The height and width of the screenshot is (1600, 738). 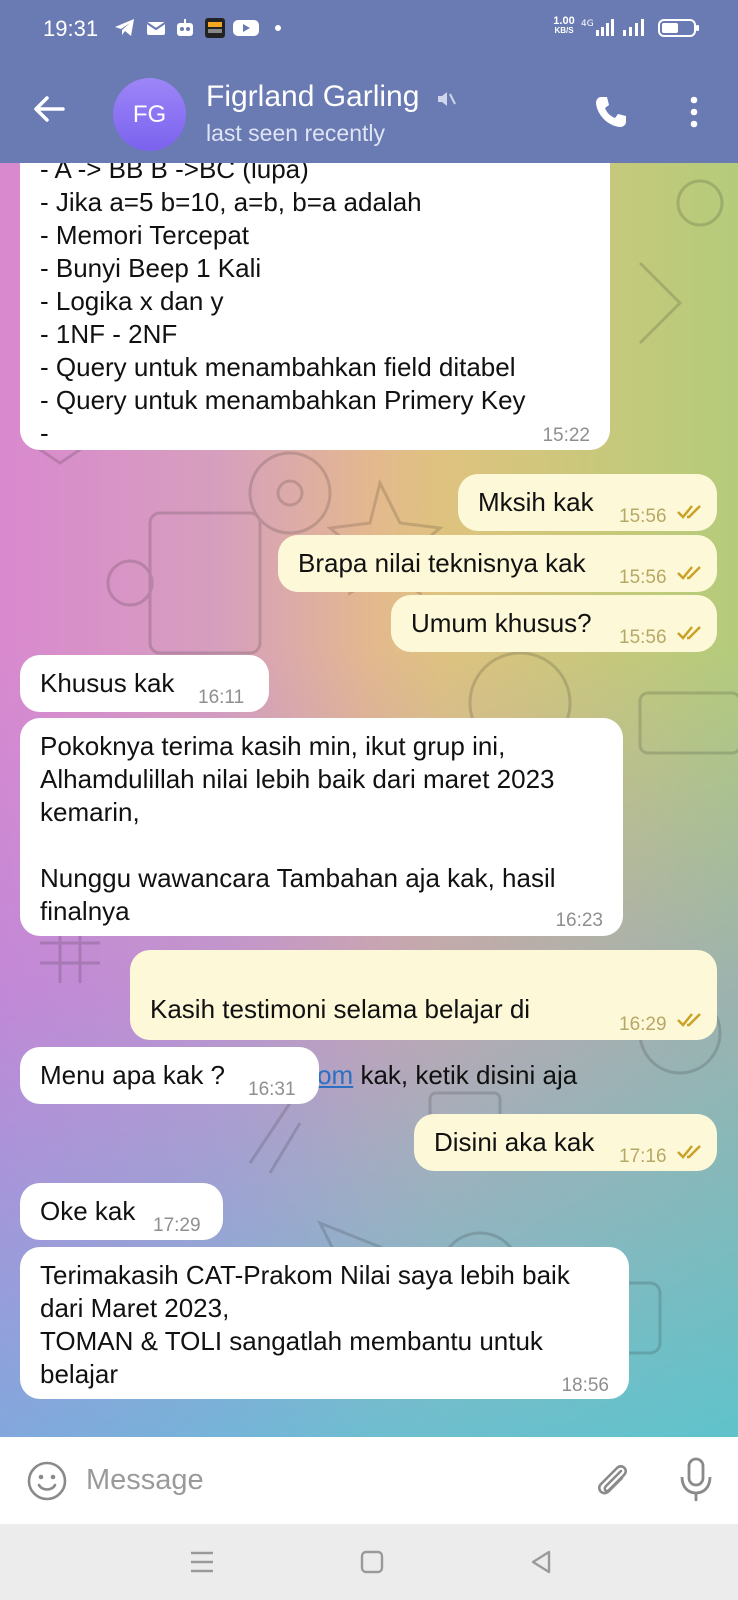 I want to click on message-time: 16:29, so click(x=643, y=1024).